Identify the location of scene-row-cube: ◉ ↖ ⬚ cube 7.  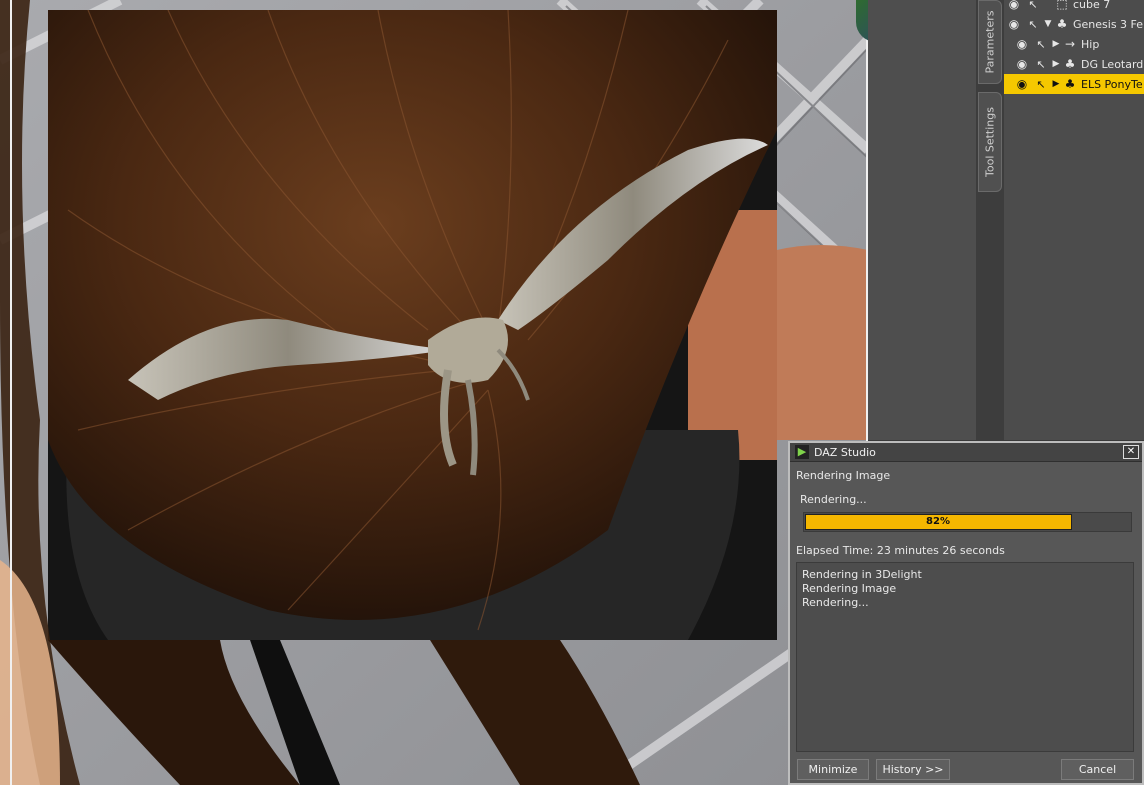
(1074, 7).